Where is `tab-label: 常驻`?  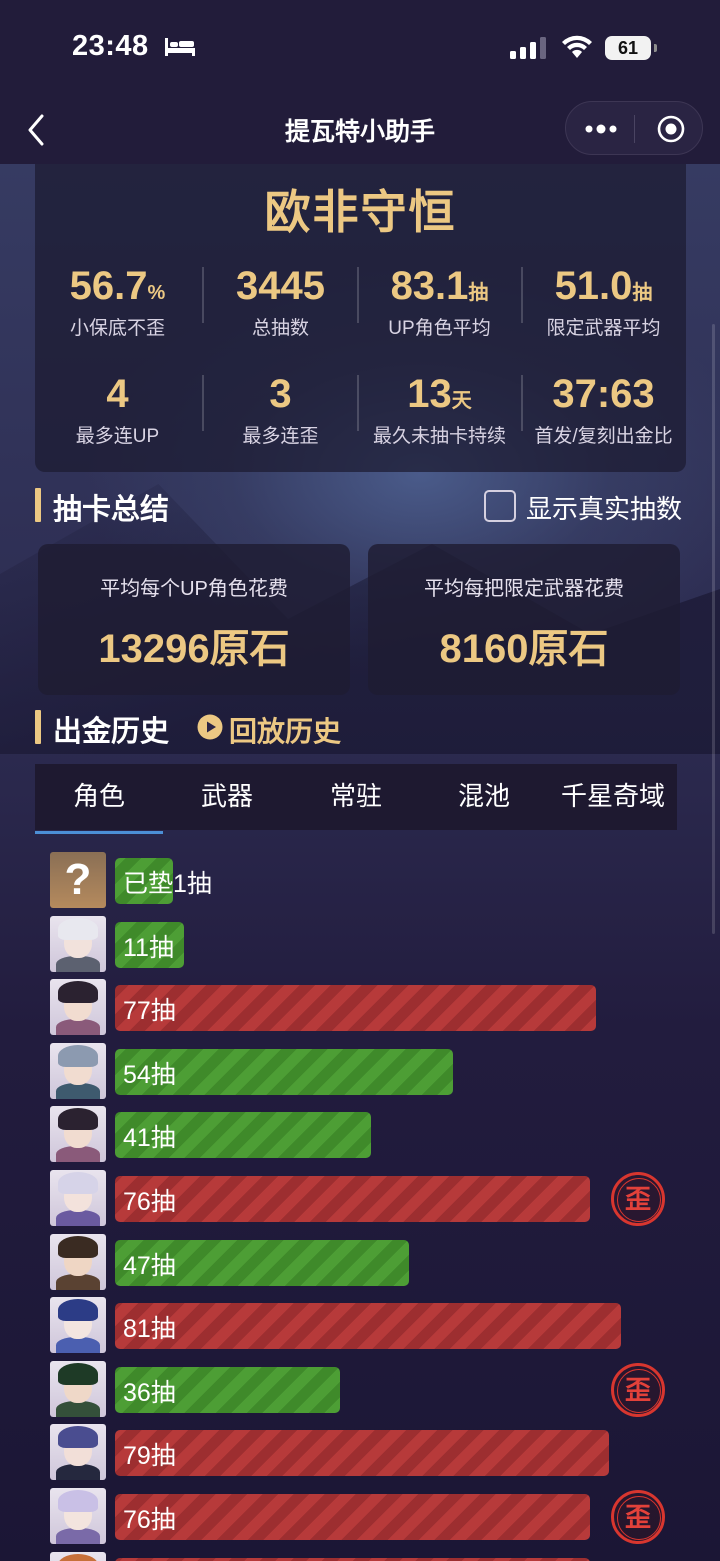 tab-label: 常驻 is located at coordinates (355, 796).